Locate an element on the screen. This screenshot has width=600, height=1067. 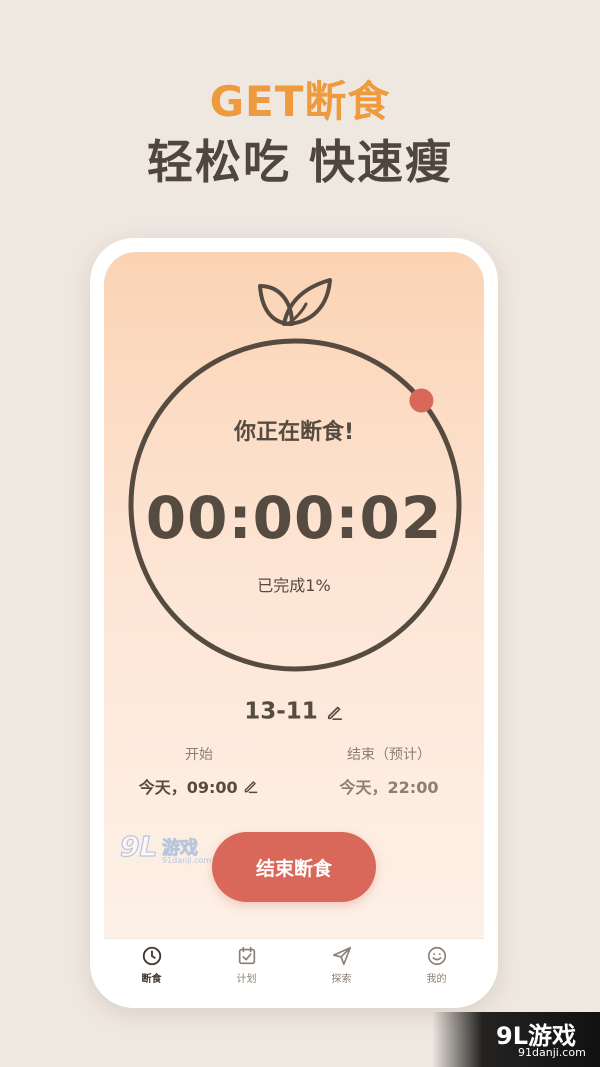
corner-watermark: 9L游戏 91danji.com is located at coordinates (516, 1039).